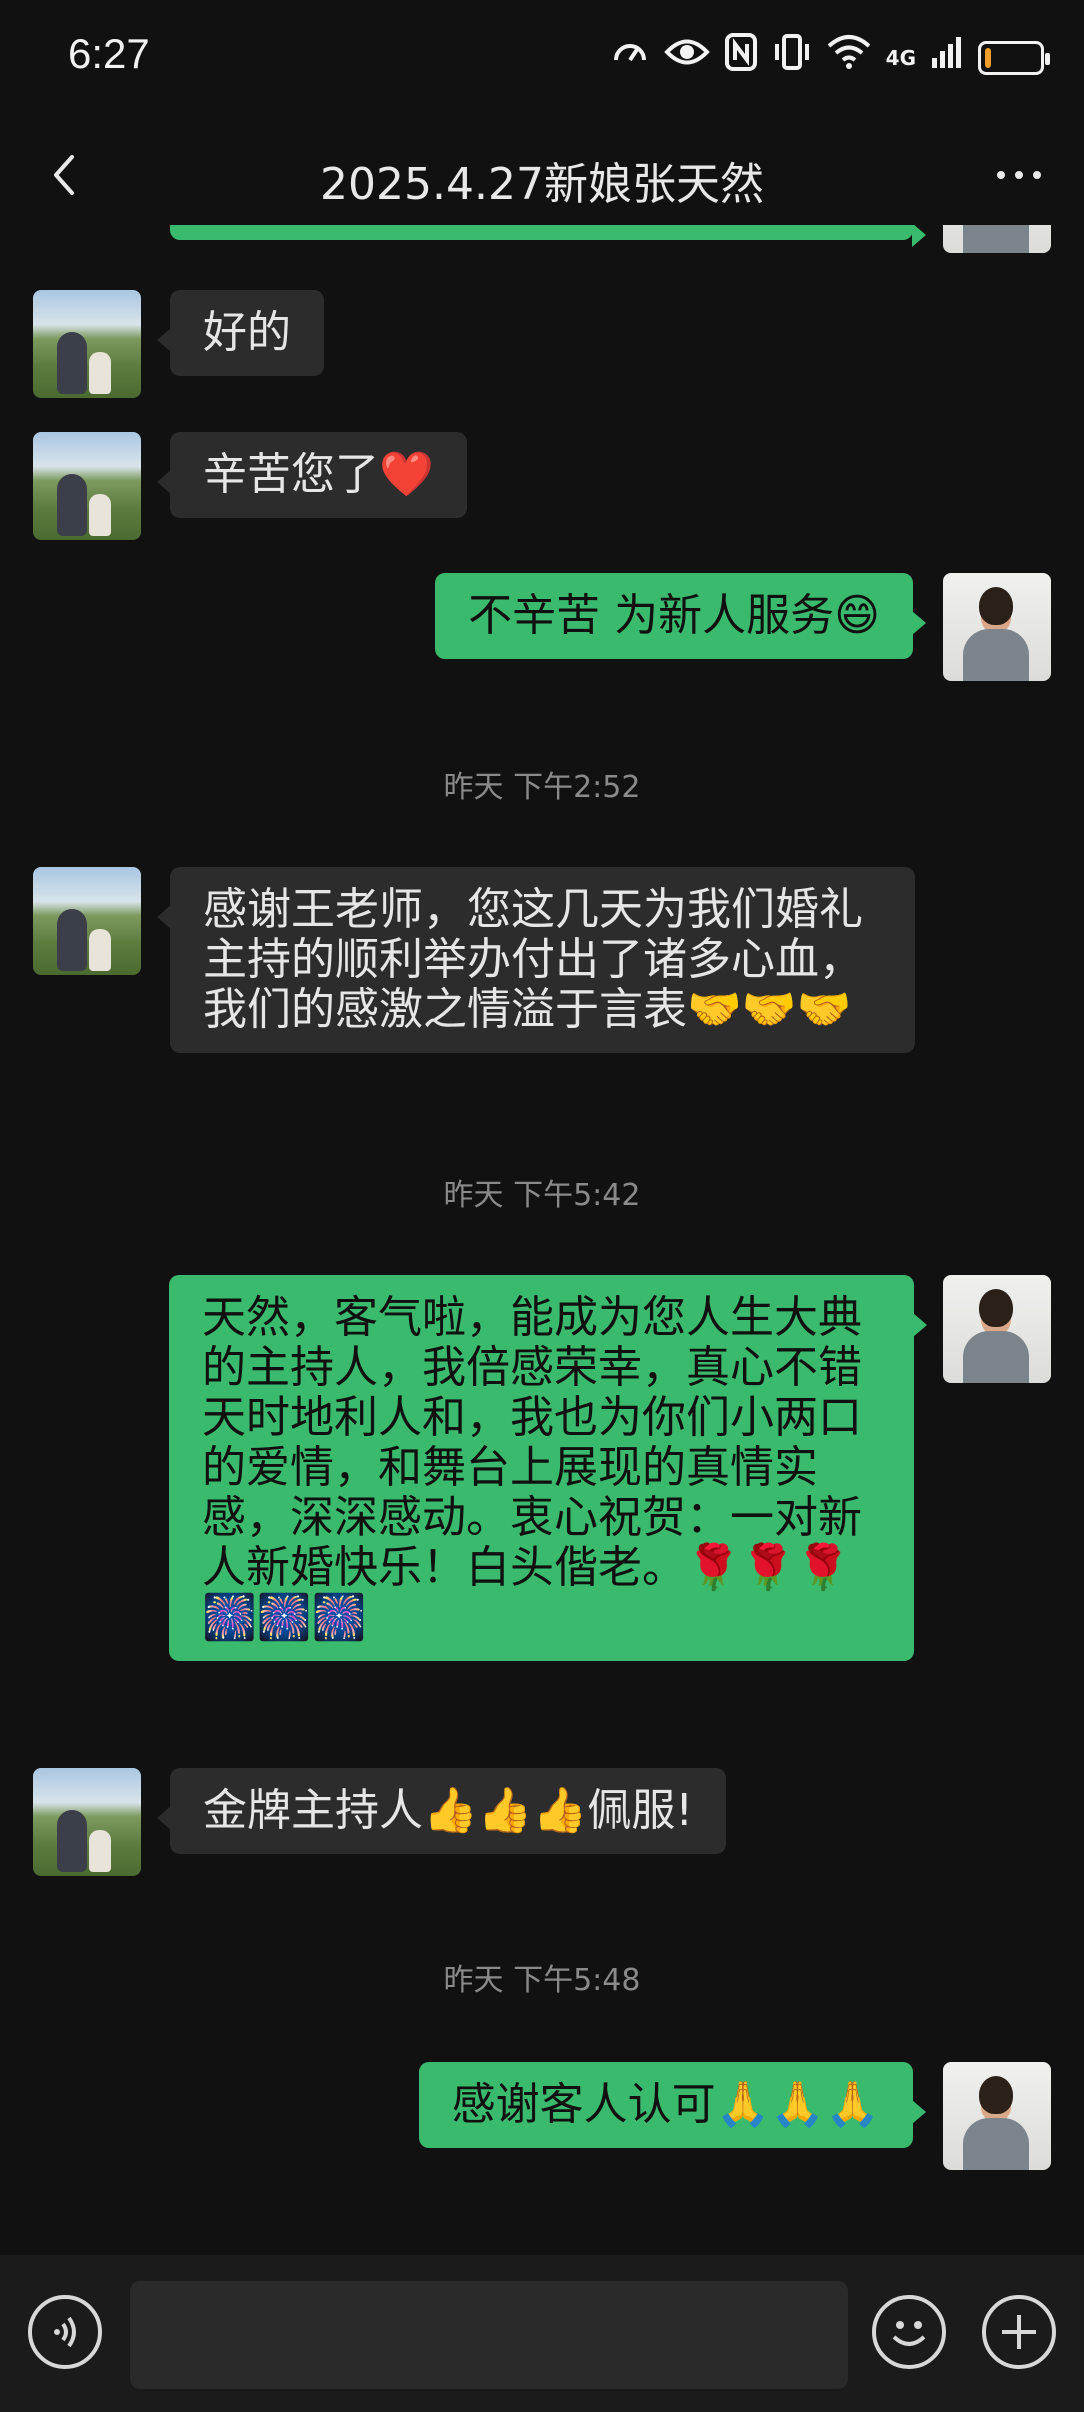 This screenshot has height=2412, width=1084. I want to click on vibrate-icon, so click(792, 57).